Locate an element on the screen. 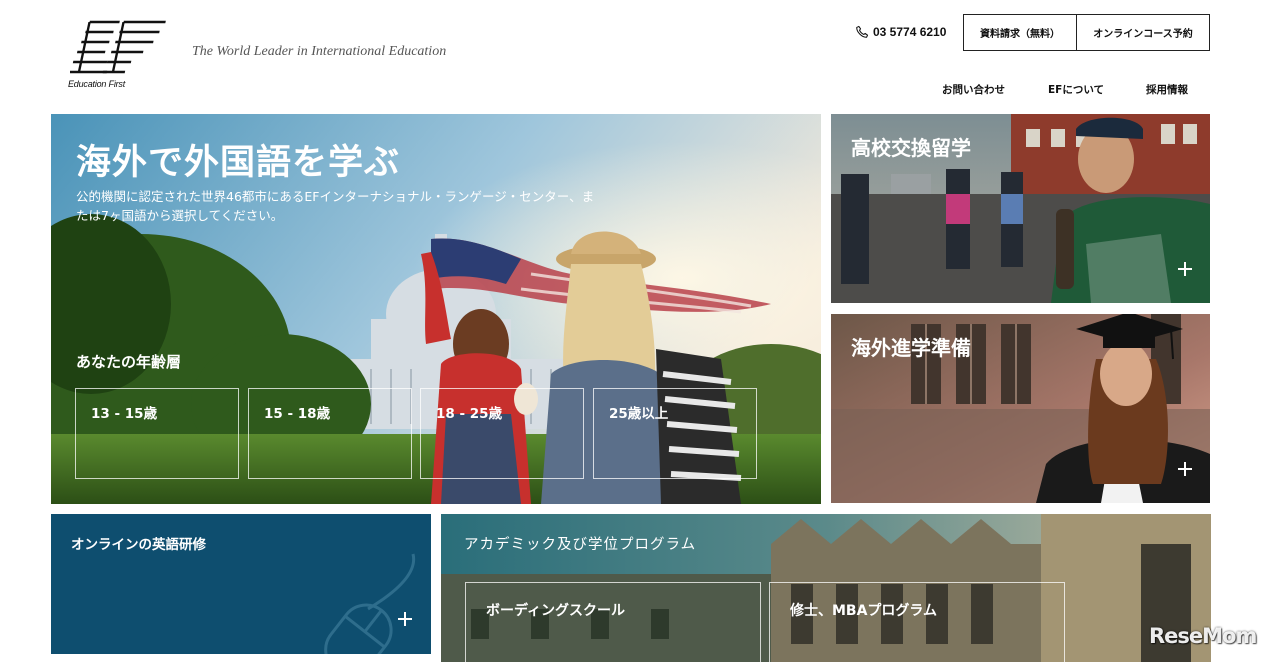  nav-contact: お問い合わせ is located at coordinates (973, 89).